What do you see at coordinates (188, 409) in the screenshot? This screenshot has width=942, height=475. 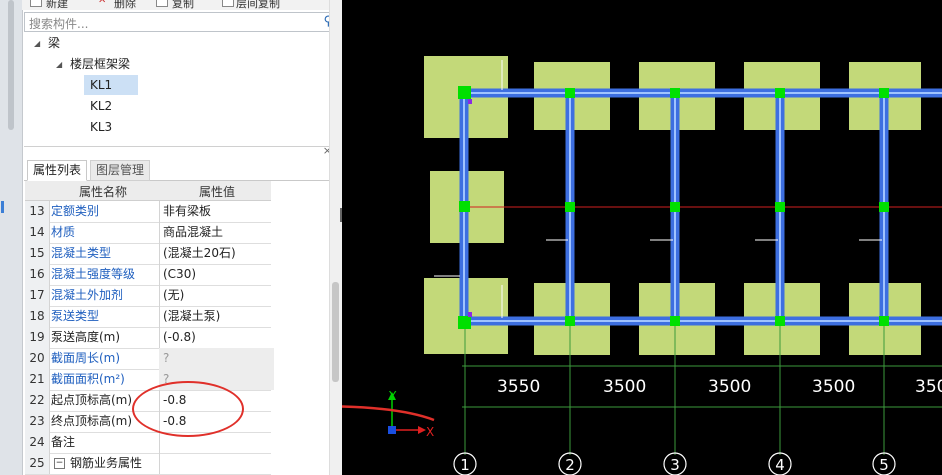 I see `annotation-ellipse` at bounding box center [188, 409].